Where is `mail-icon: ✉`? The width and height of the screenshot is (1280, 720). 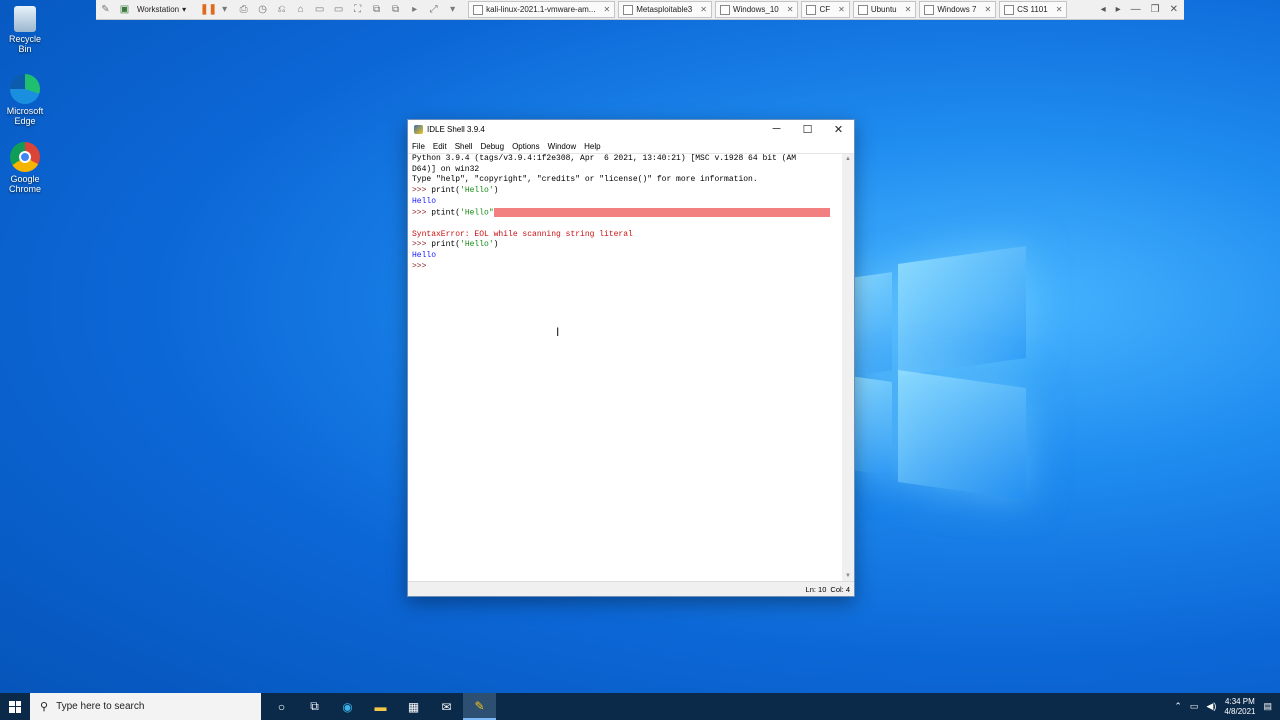
mail-icon: ✉ is located at coordinates (446, 706).